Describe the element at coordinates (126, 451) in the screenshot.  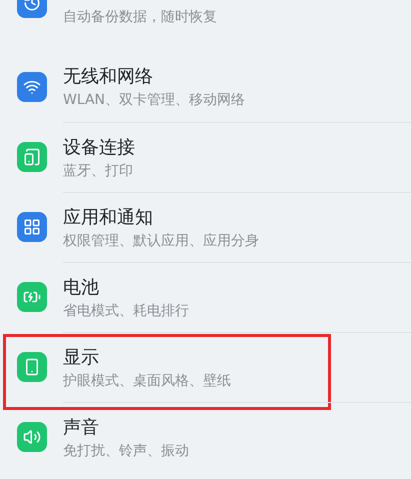
I see `item-subtitle: 免打扰、铃声、振动` at that location.